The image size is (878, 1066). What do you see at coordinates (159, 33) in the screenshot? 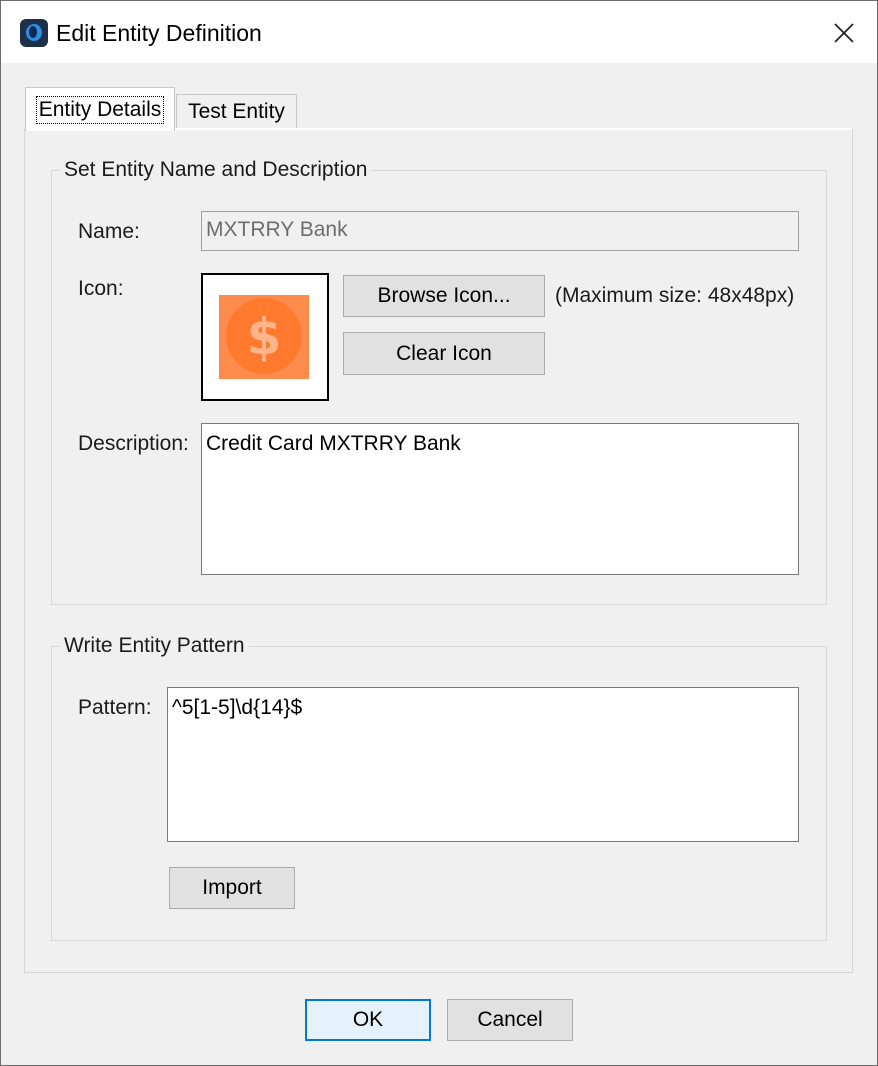
I see `window-title: Edit Entity Definition` at bounding box center [159, 33].